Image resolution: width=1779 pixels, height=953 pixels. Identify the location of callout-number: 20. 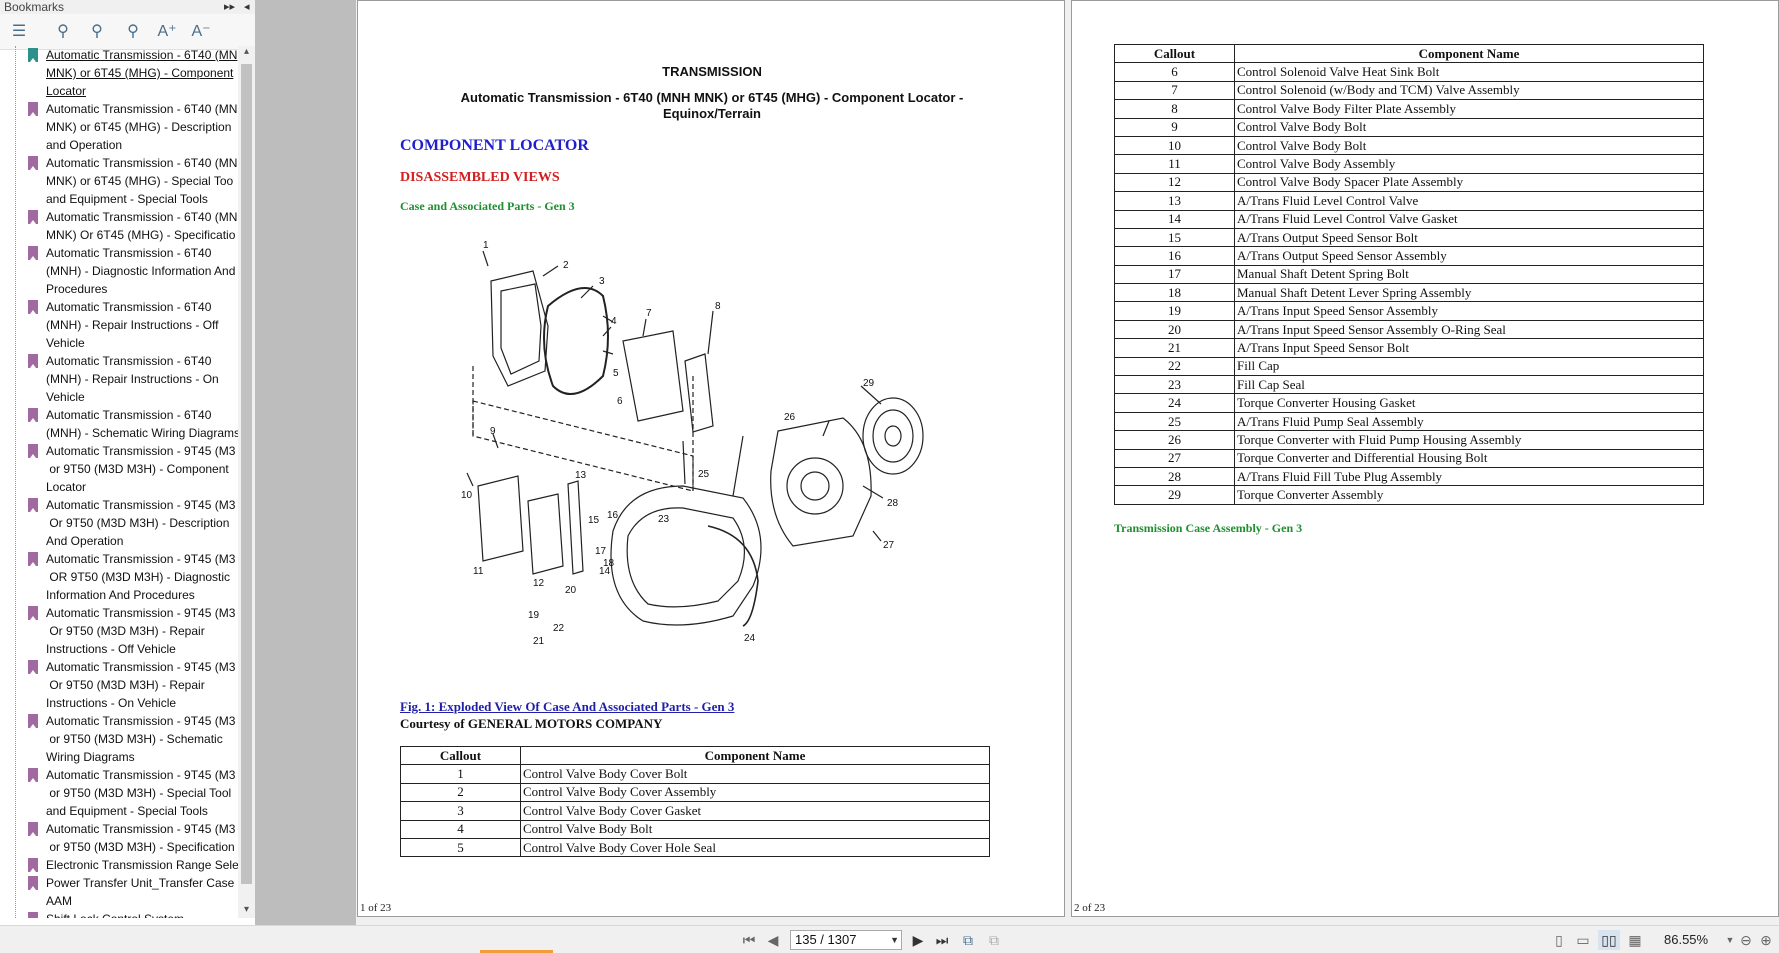
(571, 590).